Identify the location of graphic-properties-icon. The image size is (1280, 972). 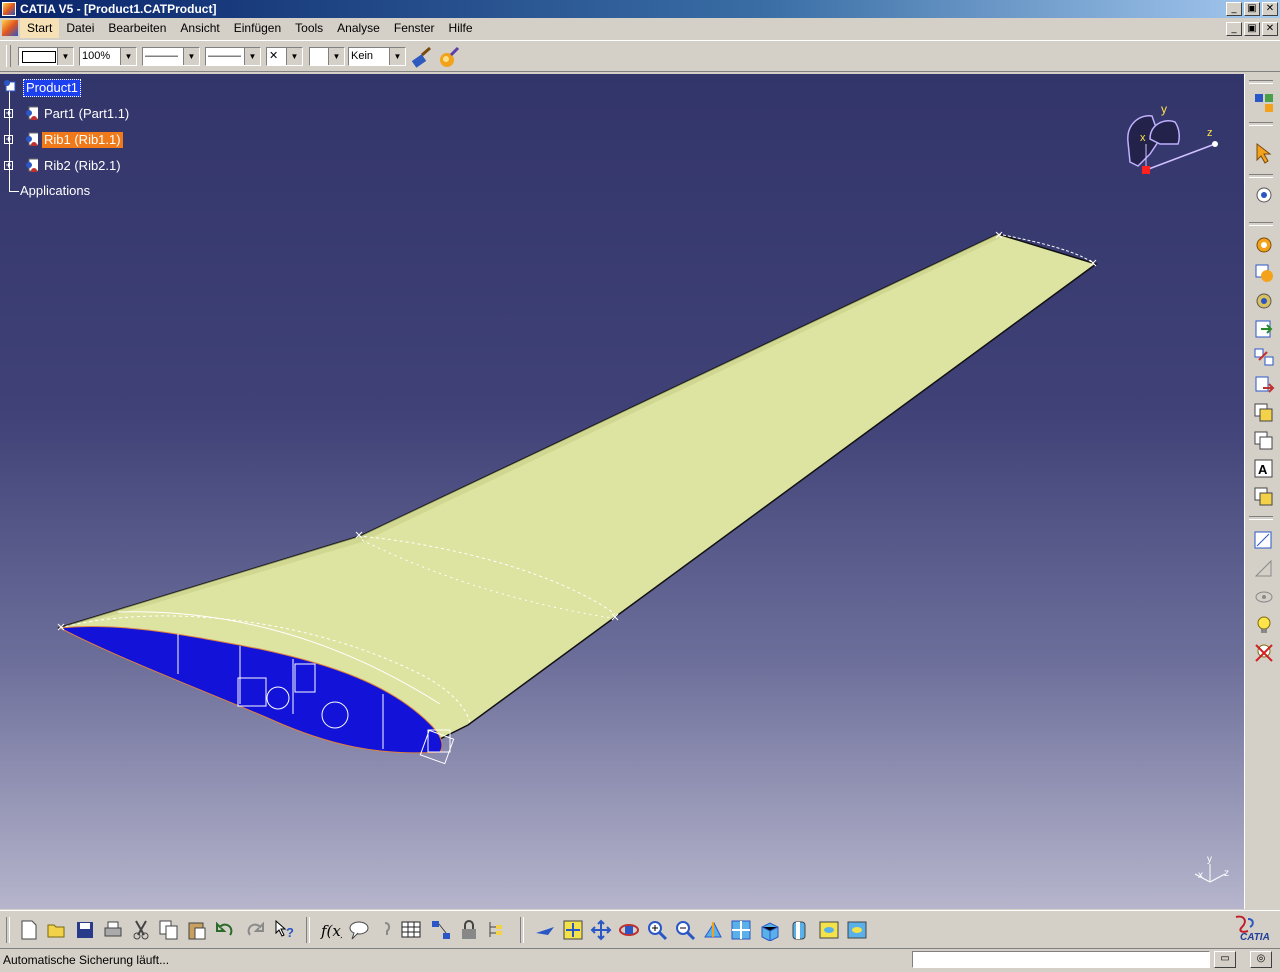
(450, 57).